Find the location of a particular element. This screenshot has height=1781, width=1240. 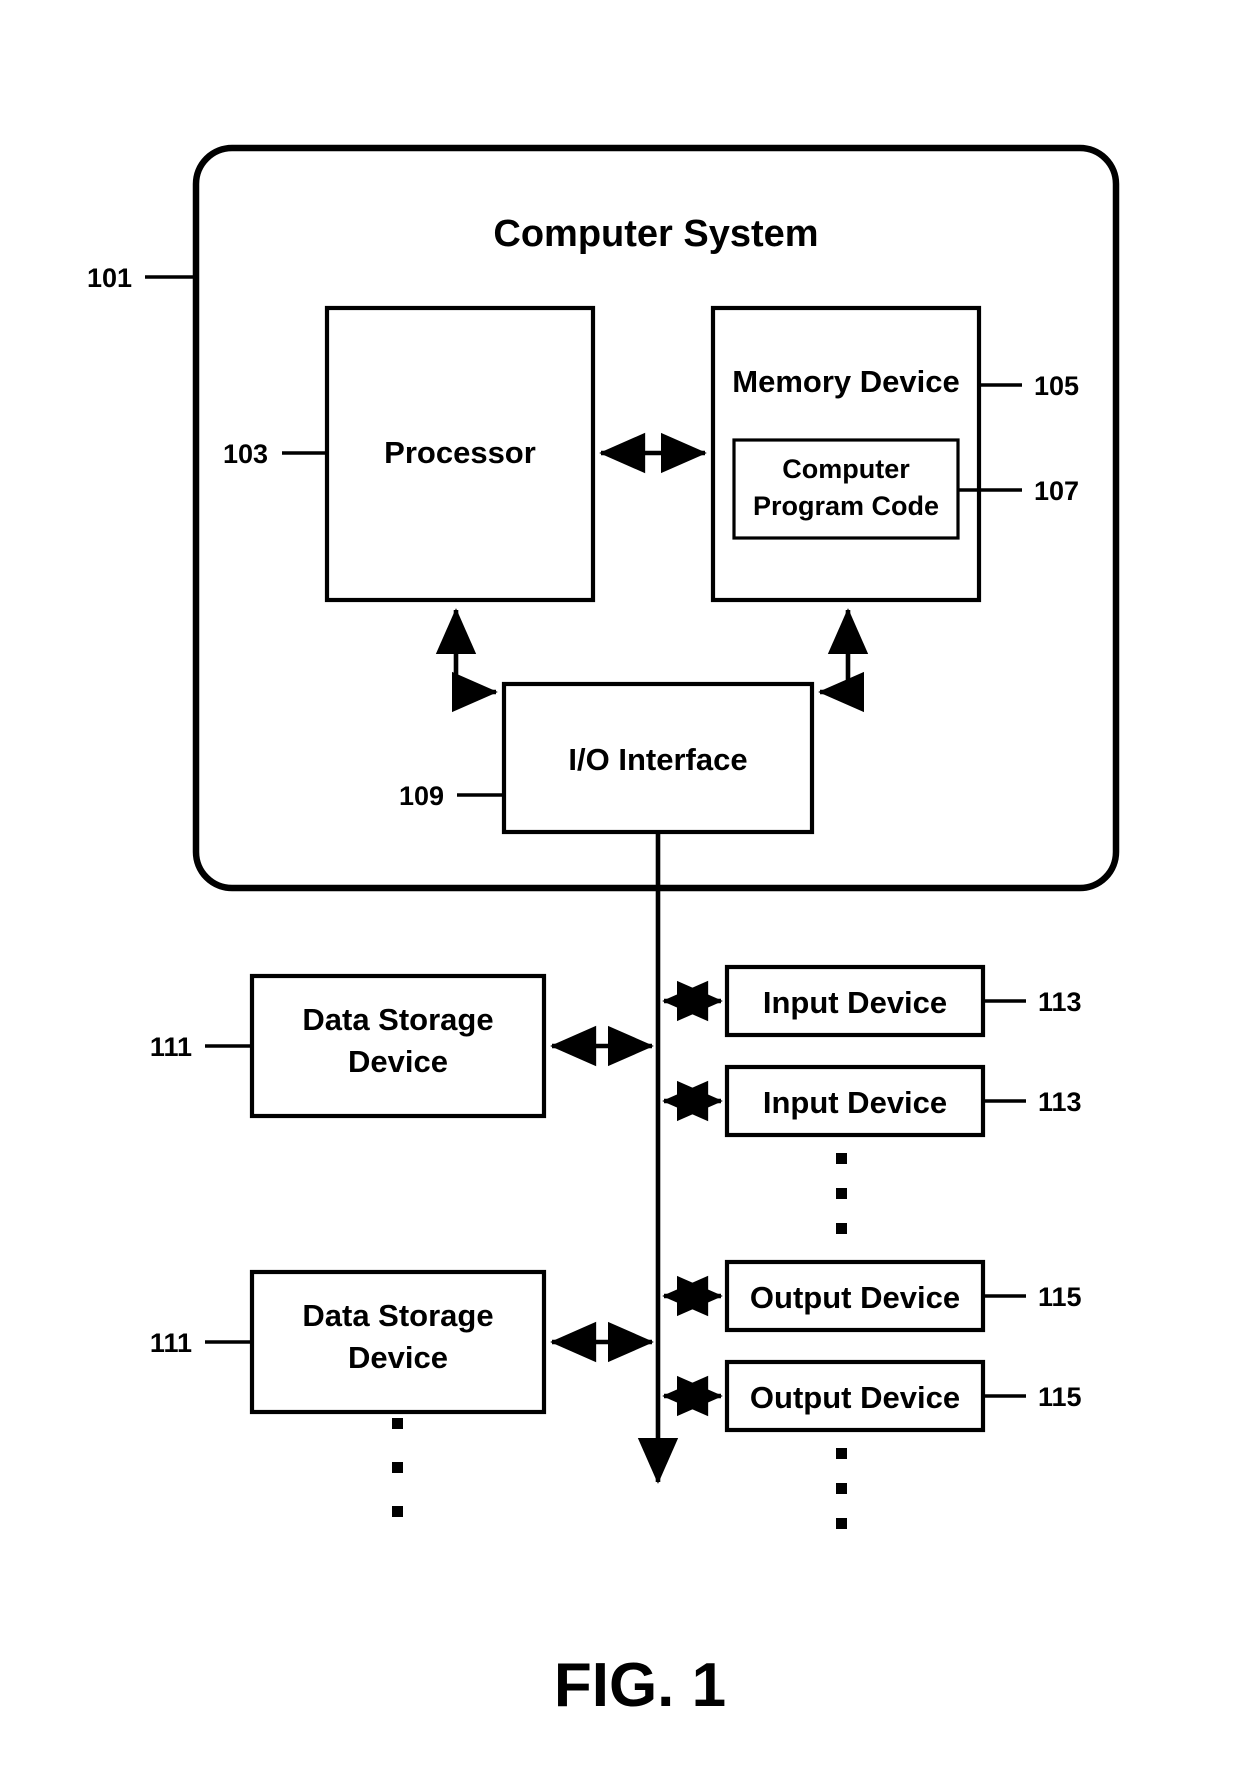

data-storage-device-1-label-line2: Device is located at coordinates (398, 1061).